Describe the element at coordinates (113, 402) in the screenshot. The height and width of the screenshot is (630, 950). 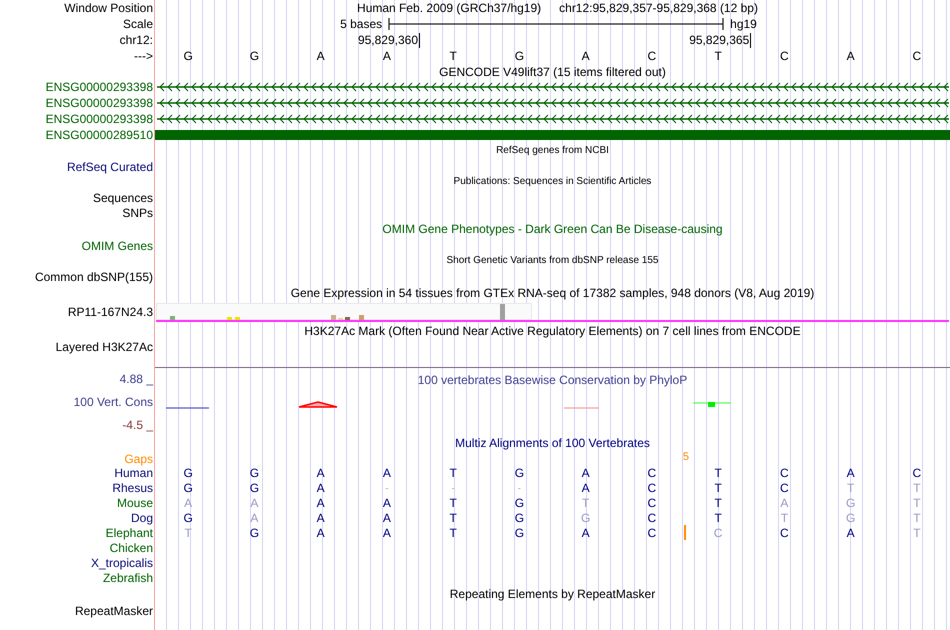
I see `track-label: 100 Vert. Cons` at that location.